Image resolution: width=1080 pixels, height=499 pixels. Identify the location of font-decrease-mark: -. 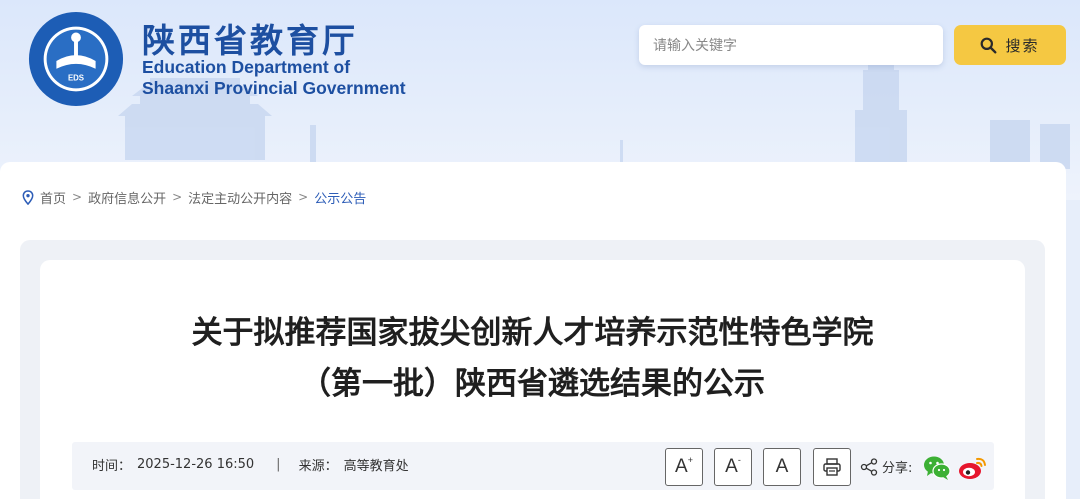
(739, 460).